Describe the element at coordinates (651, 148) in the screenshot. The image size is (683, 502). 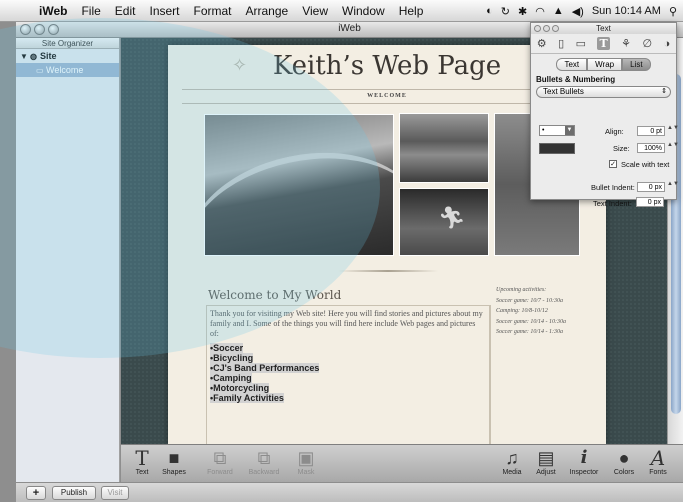
I see `size-field: 100%` at that location.